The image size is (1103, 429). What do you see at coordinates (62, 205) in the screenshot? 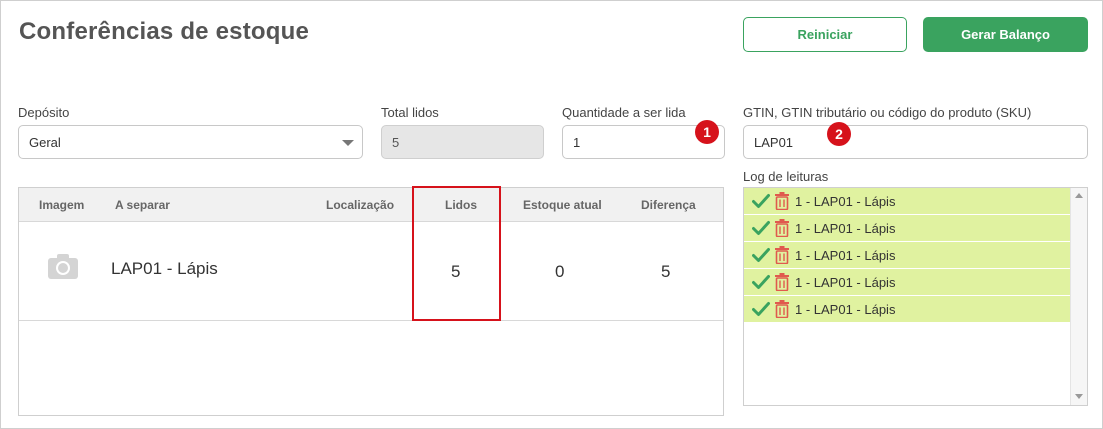
I see `col-image: Imagem` at bounding box center [62, 205].